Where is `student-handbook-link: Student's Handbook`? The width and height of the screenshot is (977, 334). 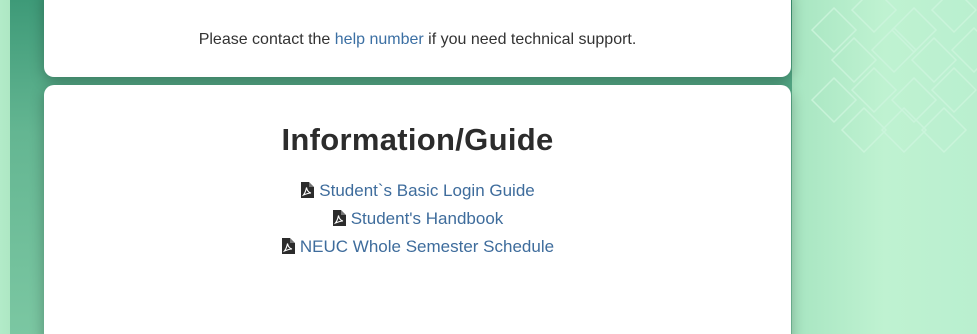 student-handbook-link: Student's Handbook is located at coordinates (417, 219).